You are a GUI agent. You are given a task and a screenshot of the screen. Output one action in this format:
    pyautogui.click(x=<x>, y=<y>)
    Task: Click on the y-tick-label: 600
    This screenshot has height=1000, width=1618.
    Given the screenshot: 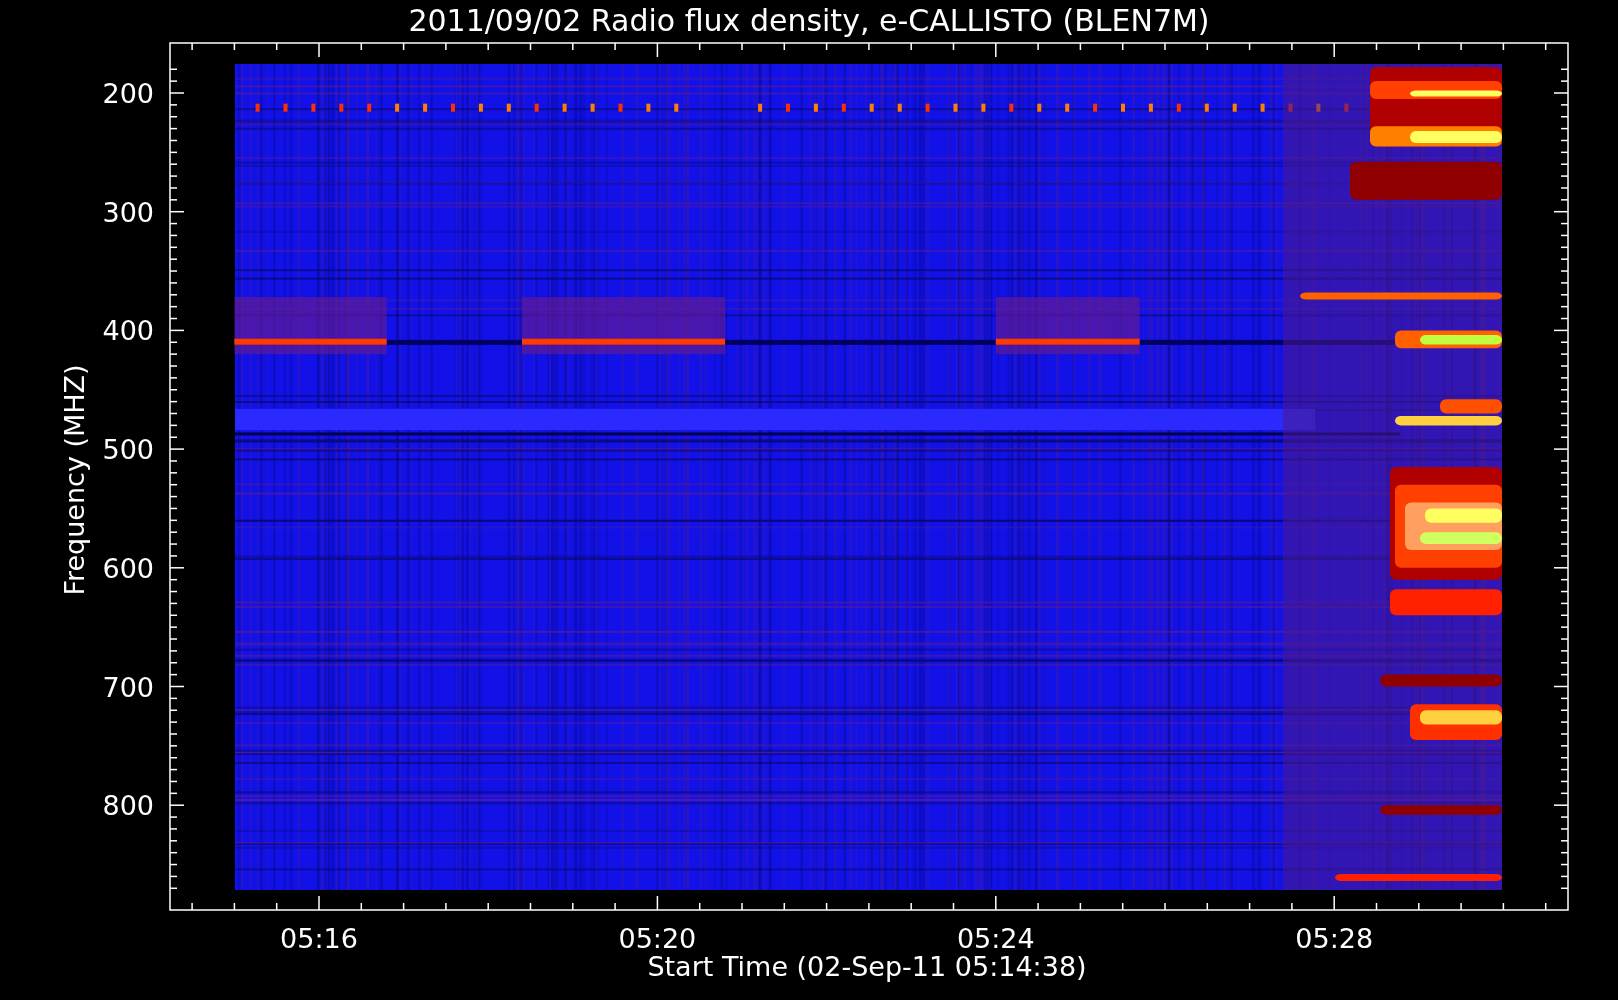 What is the action you would take?
    pyautogui.click(x=128, y=568)
    